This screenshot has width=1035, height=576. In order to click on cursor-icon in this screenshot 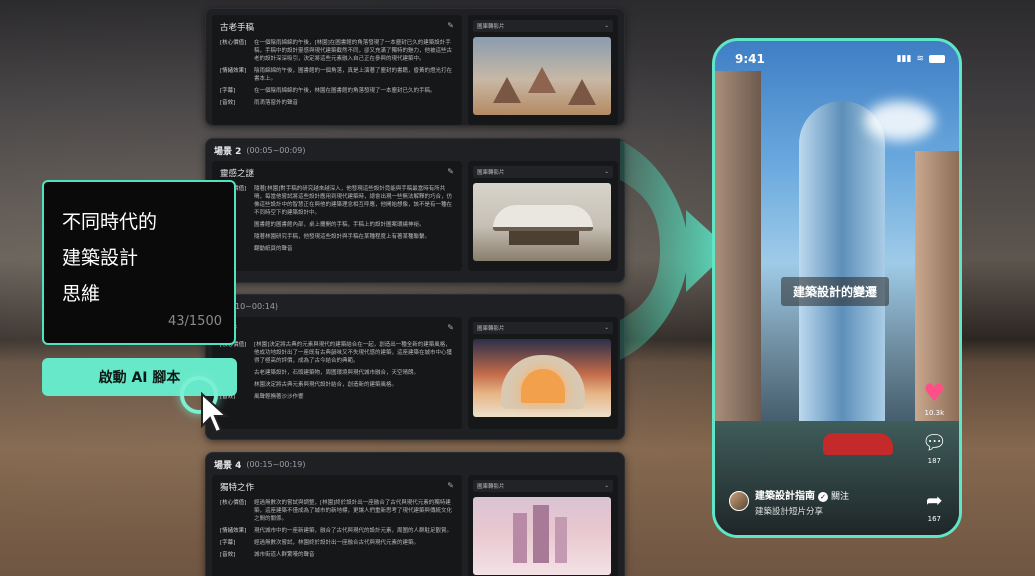, I will do `click(215, 413)`.